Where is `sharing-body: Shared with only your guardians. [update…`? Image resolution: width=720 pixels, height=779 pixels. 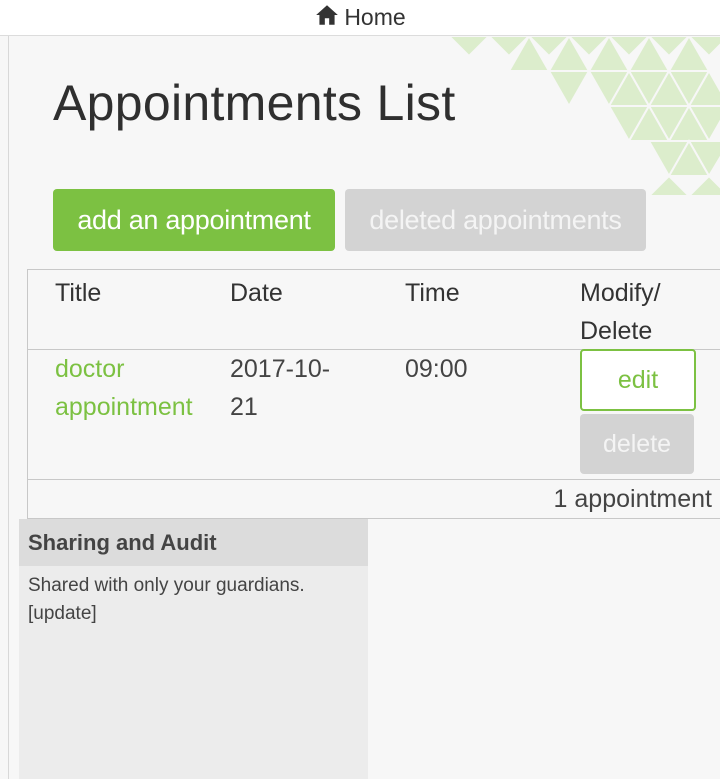 sharing-body: Shared with only your guardians. [update… is located at coordinates (193, 600).